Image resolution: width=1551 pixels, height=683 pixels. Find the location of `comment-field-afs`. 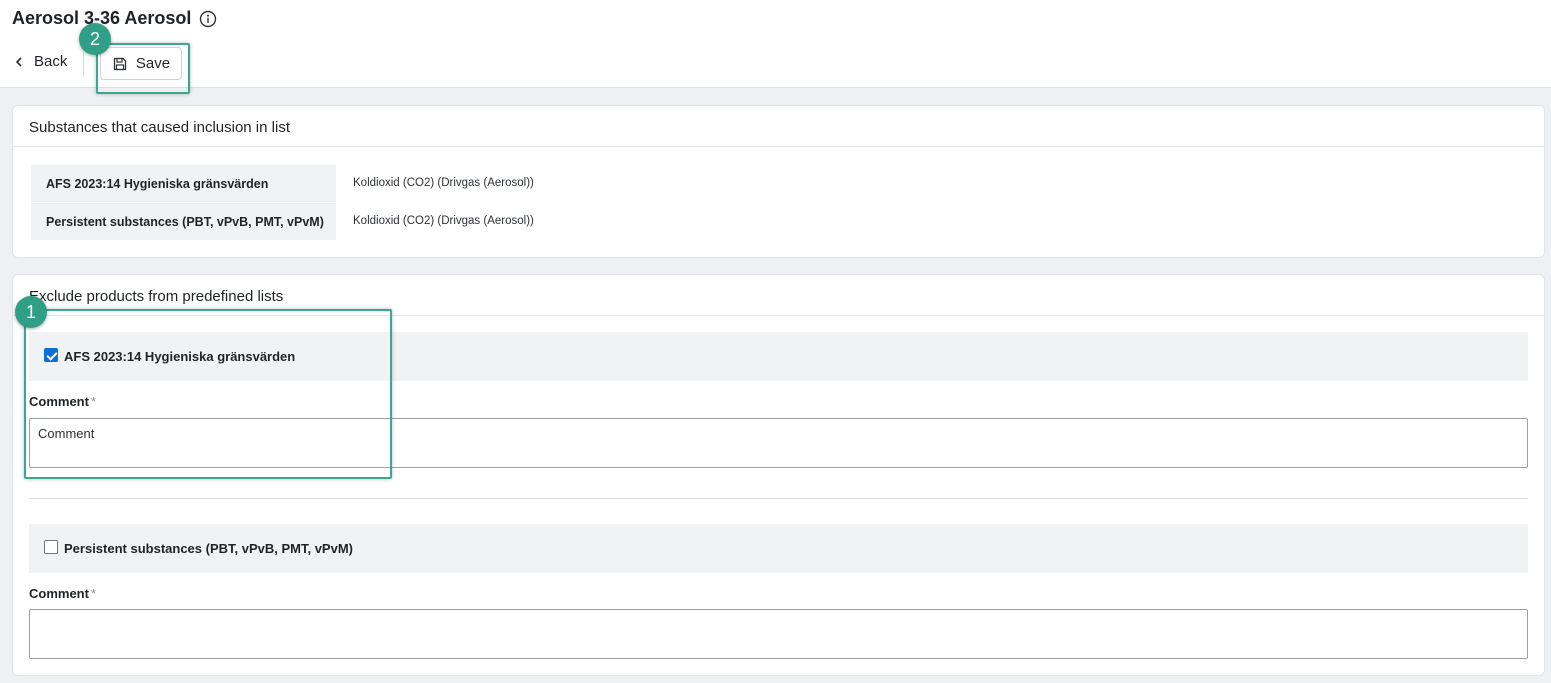

comment-field-afs is located at coordinates (778, 443).